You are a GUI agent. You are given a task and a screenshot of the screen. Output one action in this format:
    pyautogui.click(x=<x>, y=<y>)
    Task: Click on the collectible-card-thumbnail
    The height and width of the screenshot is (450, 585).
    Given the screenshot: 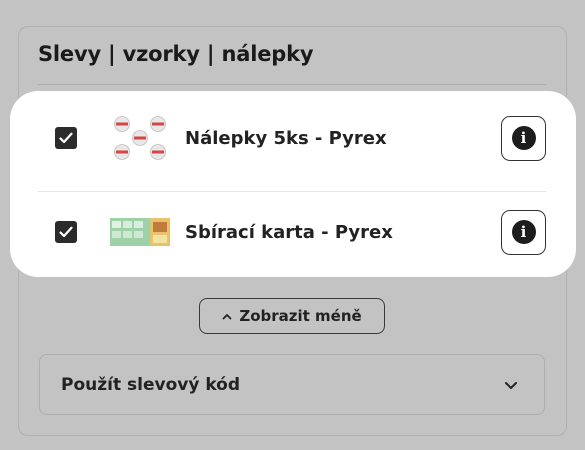 What is the action you would take?
    pyautogui.click(x=140, y=232)
    